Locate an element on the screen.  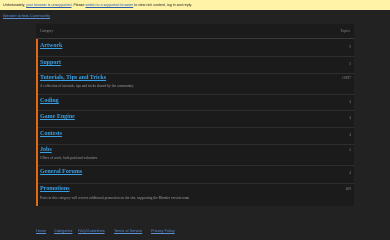
footer-link-privacy: Privacy Policy is located at coordinates (163, 231).